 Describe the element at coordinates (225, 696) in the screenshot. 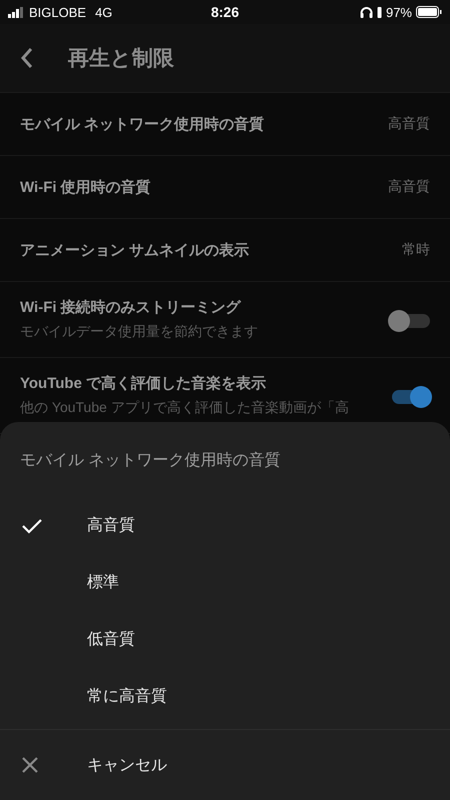

I see `quality-option: 常に高音質` at that location.